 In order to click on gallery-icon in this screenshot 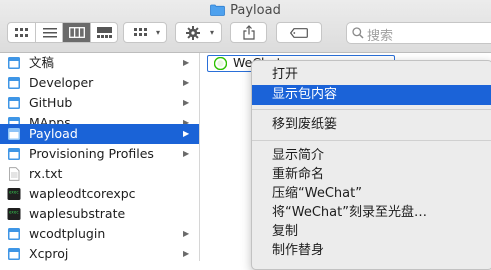, I will do `click(104, 32)`.